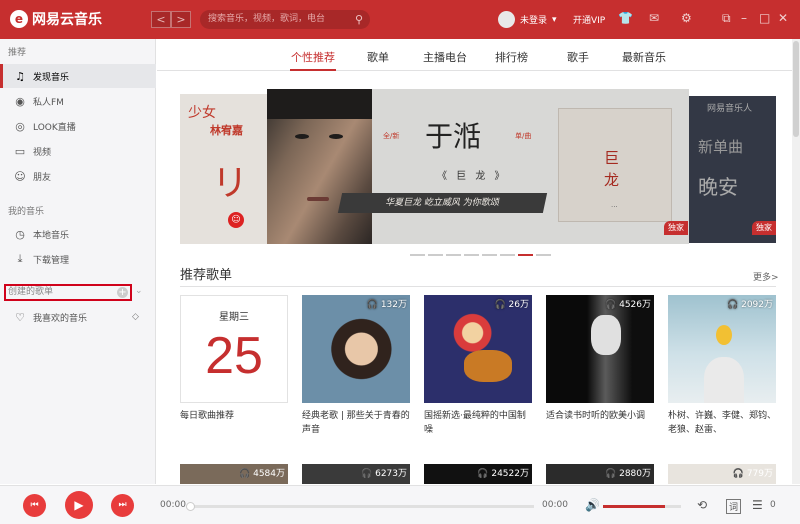  I want to click on play-count: 🎧 26万, so click(511, 305).